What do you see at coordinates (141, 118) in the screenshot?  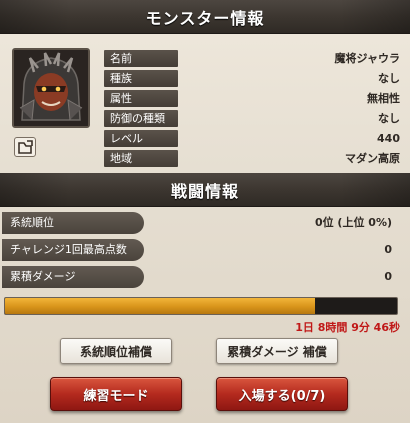 I see `info-label: 防御の種類` at bounding box center [141, 118].